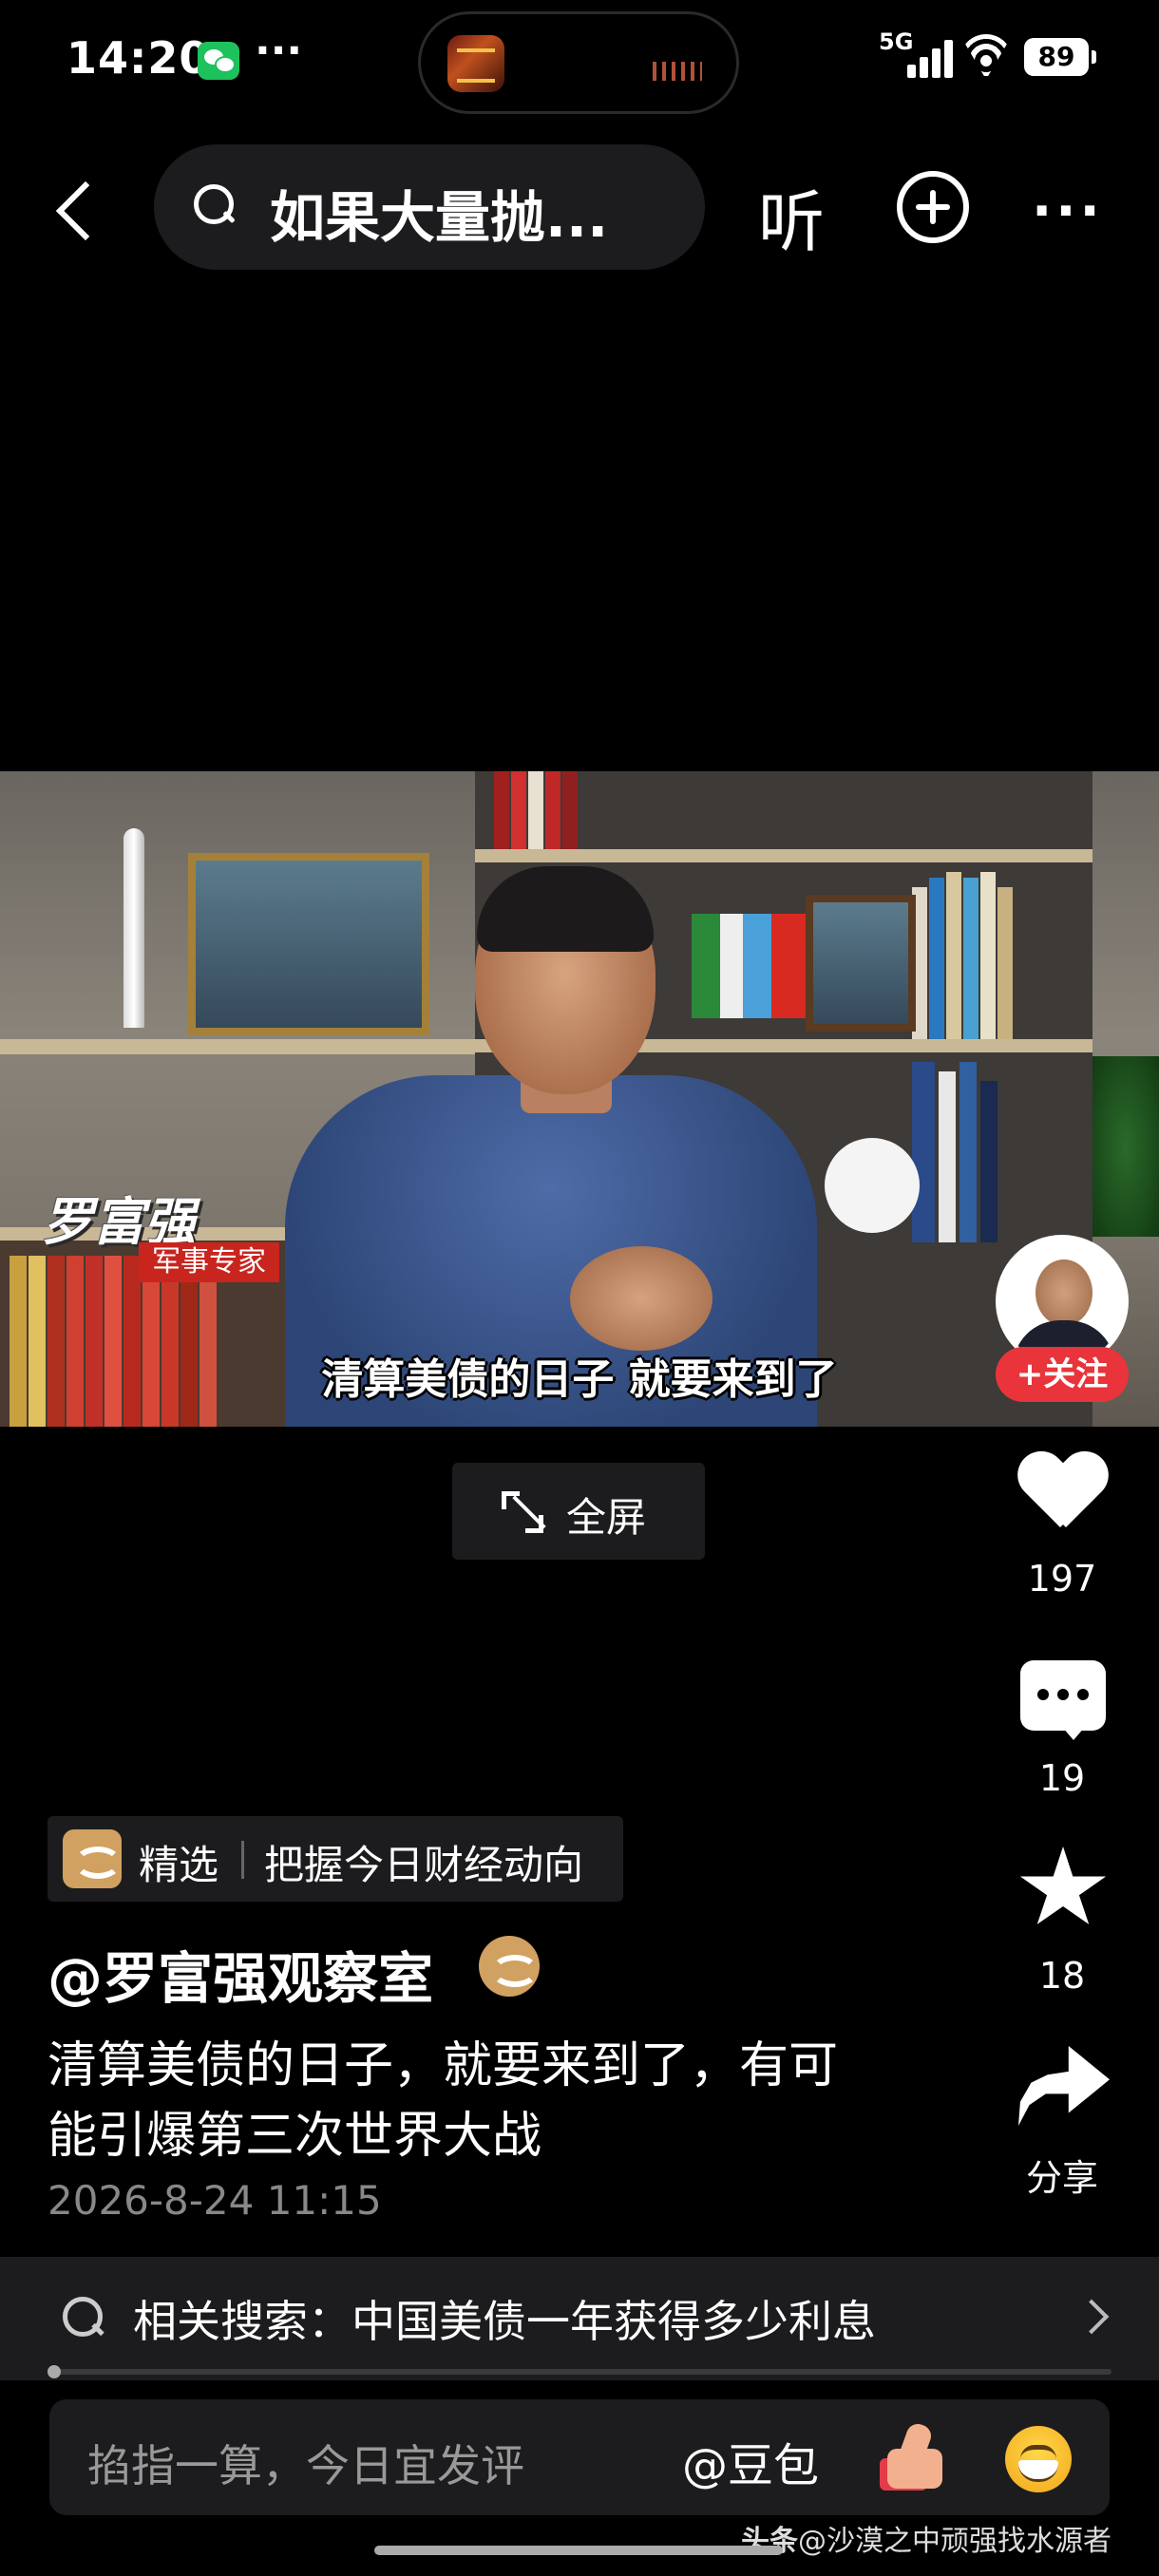  Describe the element at coordinates (524, 1512) in the screenshot. I see `expand-icon` at that location.